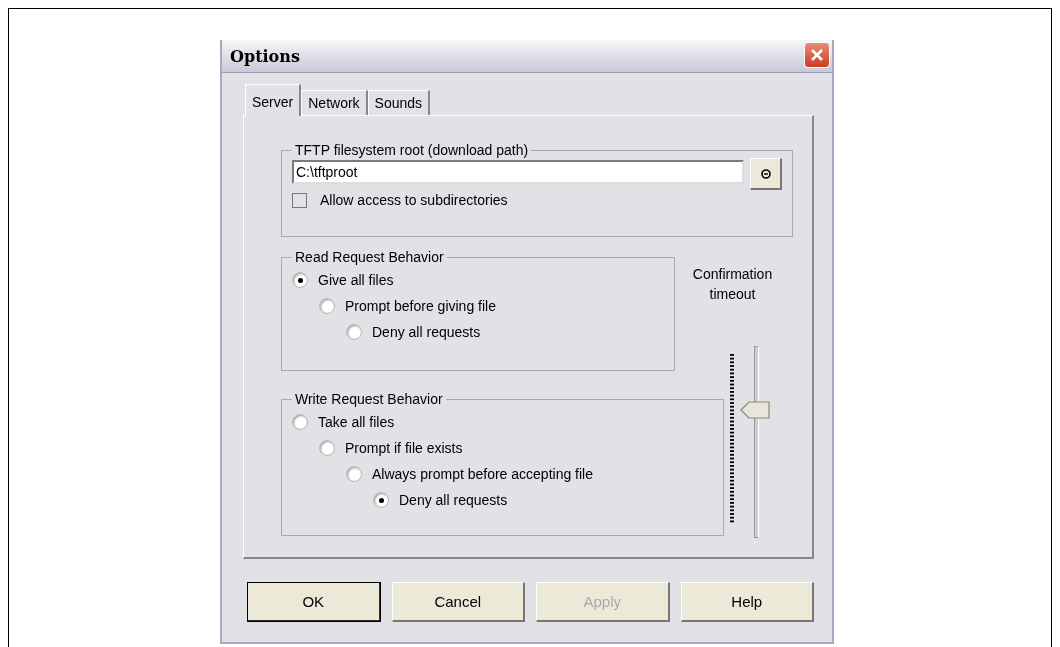  I want to click on radio-label: Take all files, so click(356, 422).